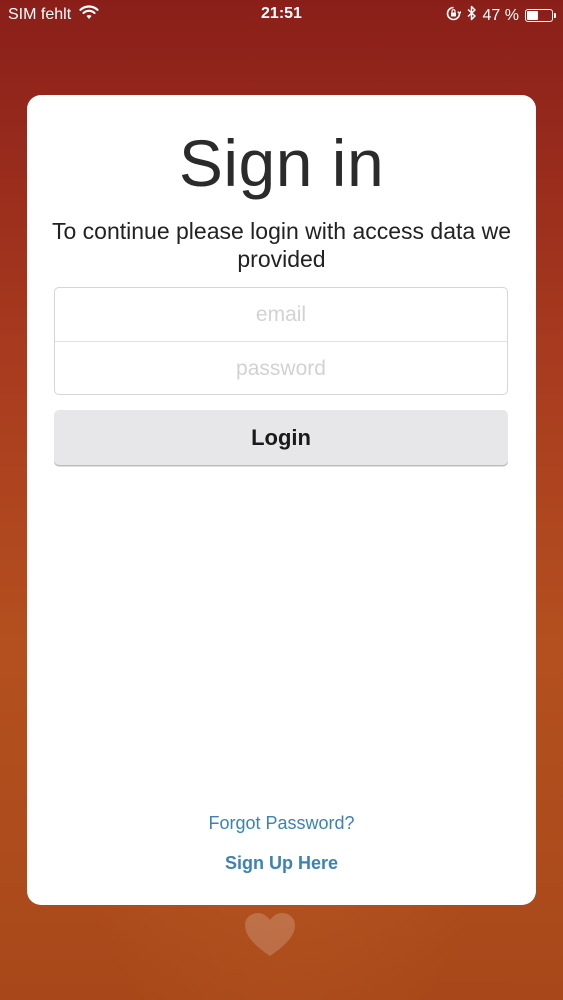 This screenshot has width=563, height=1000. Describe the element at coordinates (281, 437) in the screenshot. I see `login-button: Login` at that location.